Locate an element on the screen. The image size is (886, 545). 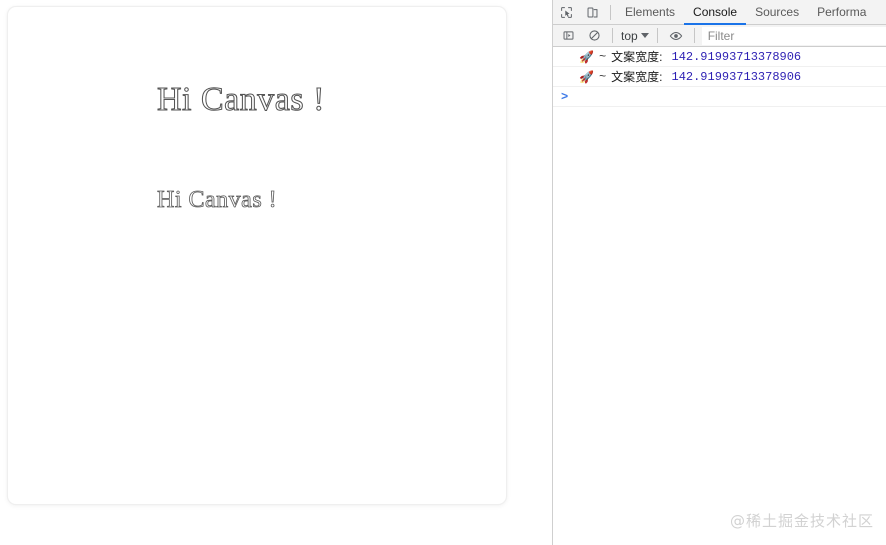
tab-console: Console is located at coordinates (715, 12).